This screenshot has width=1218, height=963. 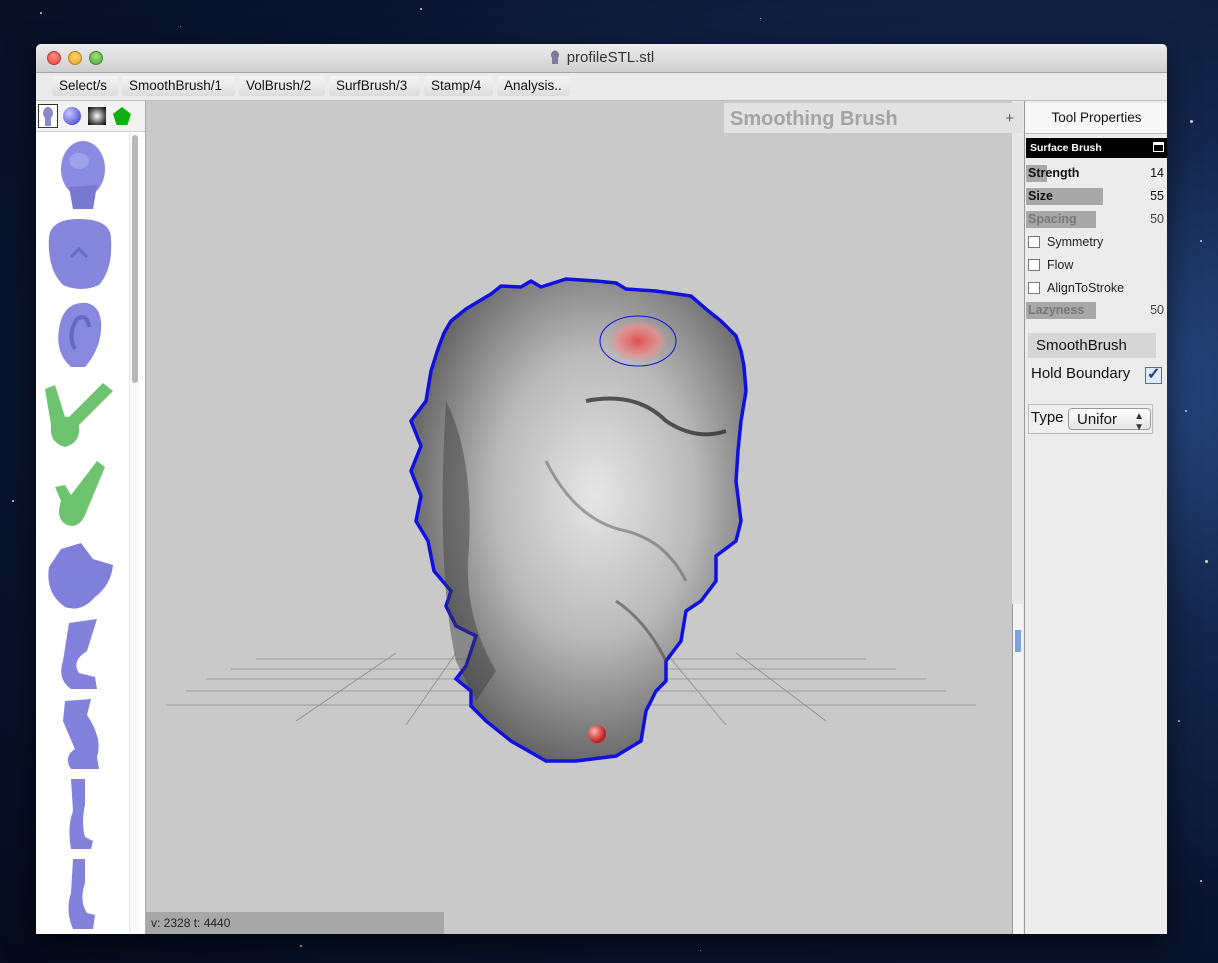 I want to click on leg-bent-shape-item, so click(x=80, y=734).